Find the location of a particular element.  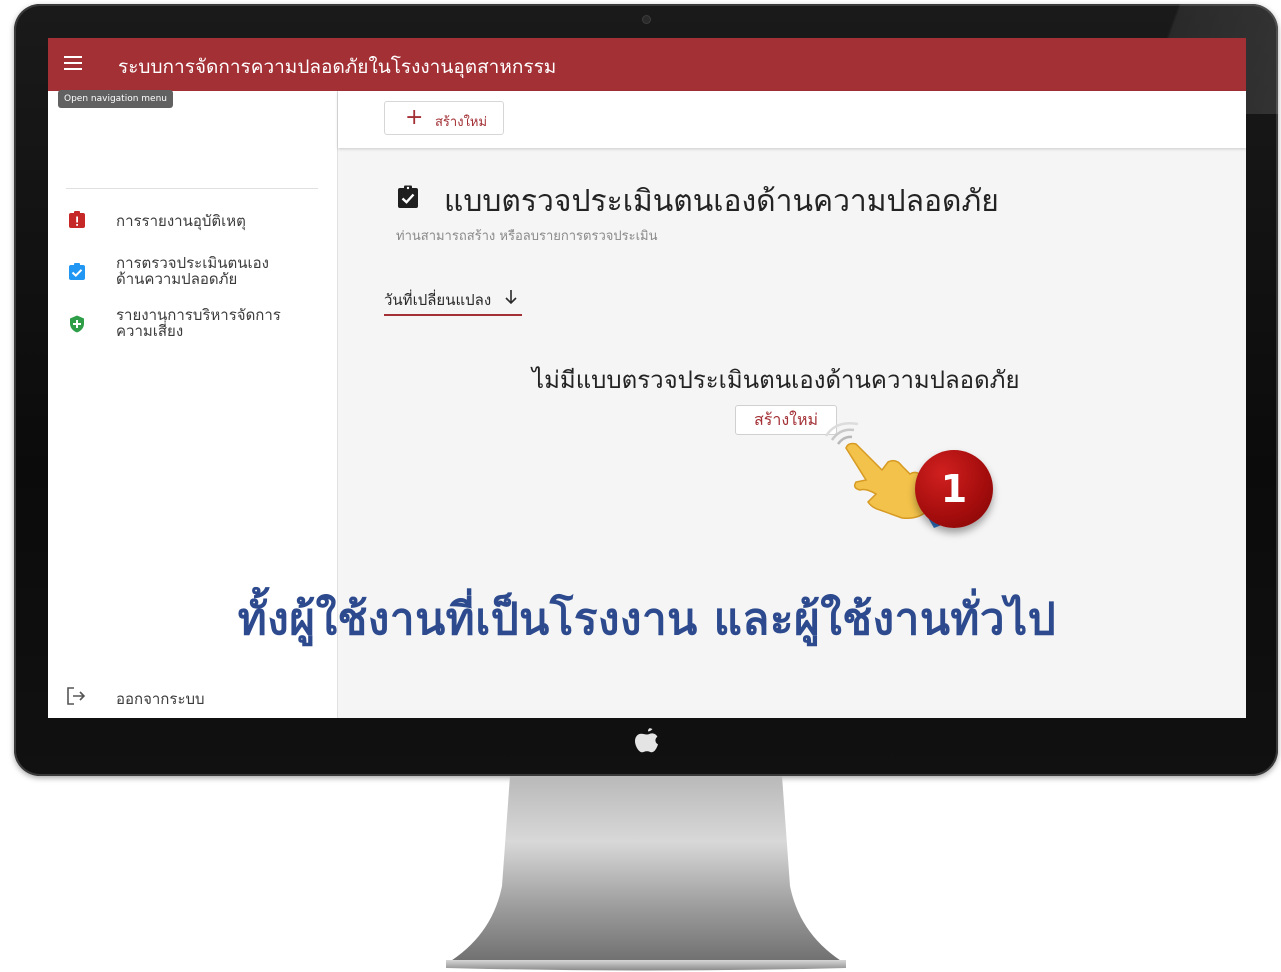

sidebar-item-accident-report: การรายงานอุบัติเหตุ is located at coordinates (192, 221).